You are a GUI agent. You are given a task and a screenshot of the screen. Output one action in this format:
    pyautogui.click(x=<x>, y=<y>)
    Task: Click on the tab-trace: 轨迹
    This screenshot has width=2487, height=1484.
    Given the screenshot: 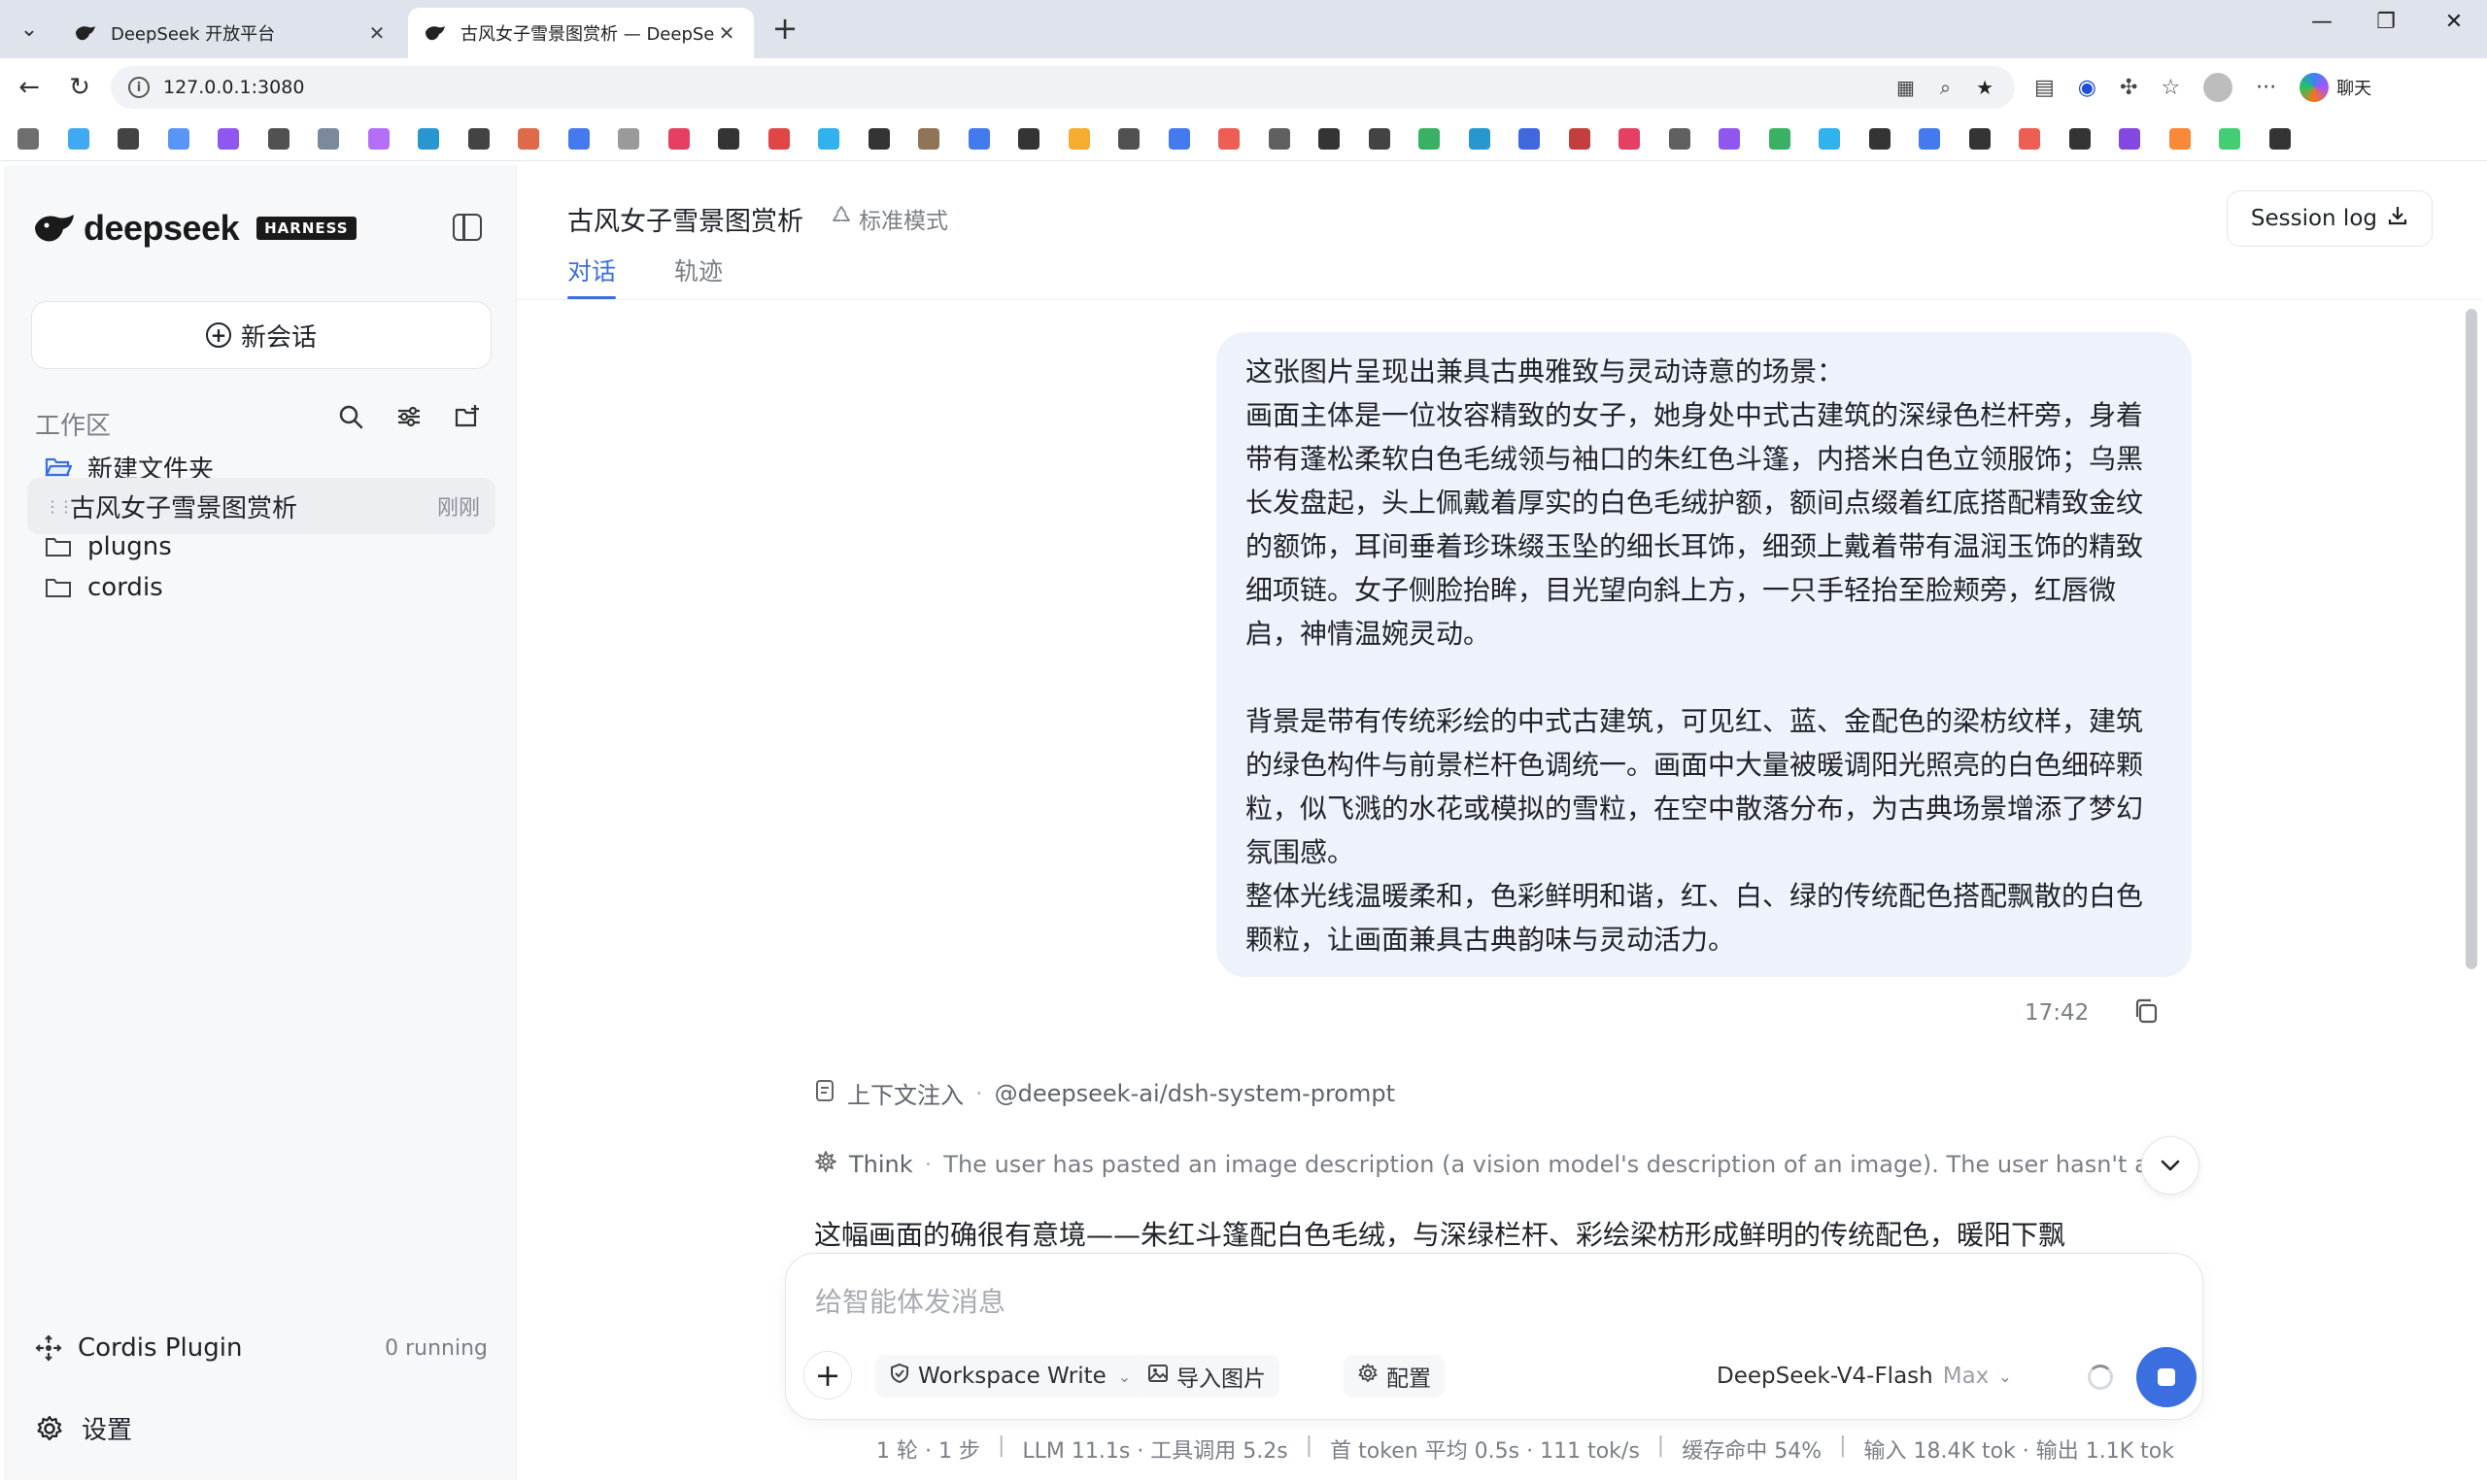 What is the action you would take?
    pyautogui.click(x=698, y=276)
    